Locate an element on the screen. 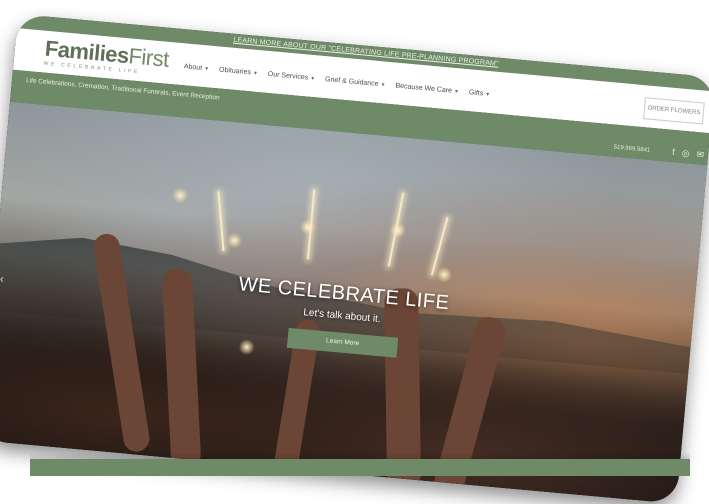  email-icon: ✉ is located at coordinates (700, 155).